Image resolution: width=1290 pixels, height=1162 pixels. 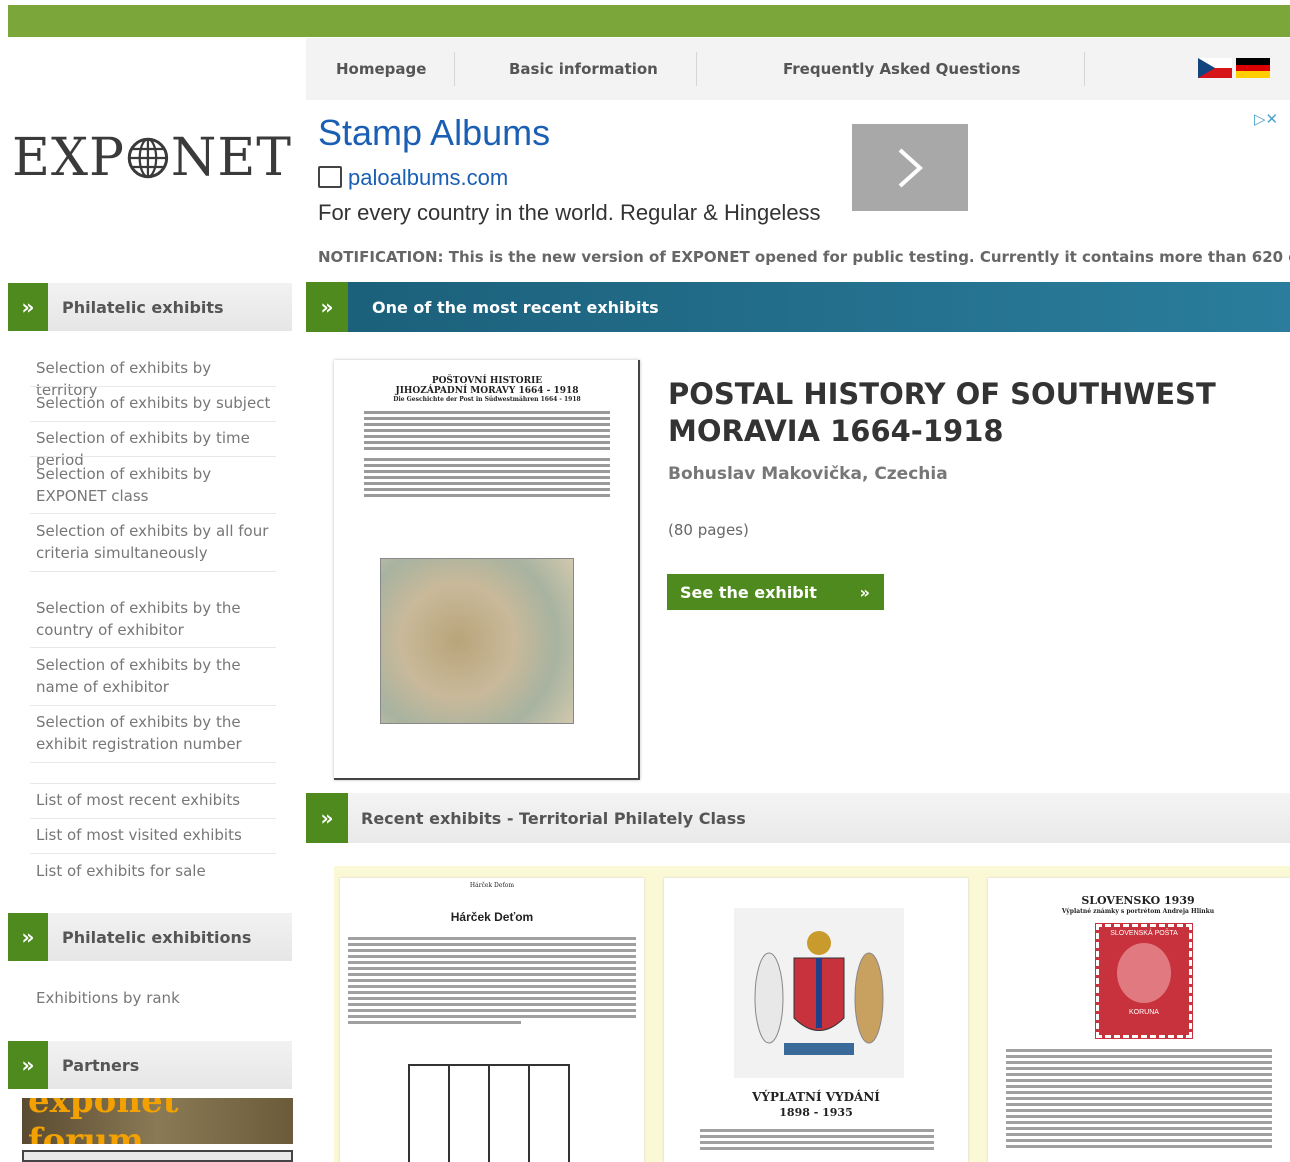 I want to click on stamp-portrait, so click(x=1144, y=973).